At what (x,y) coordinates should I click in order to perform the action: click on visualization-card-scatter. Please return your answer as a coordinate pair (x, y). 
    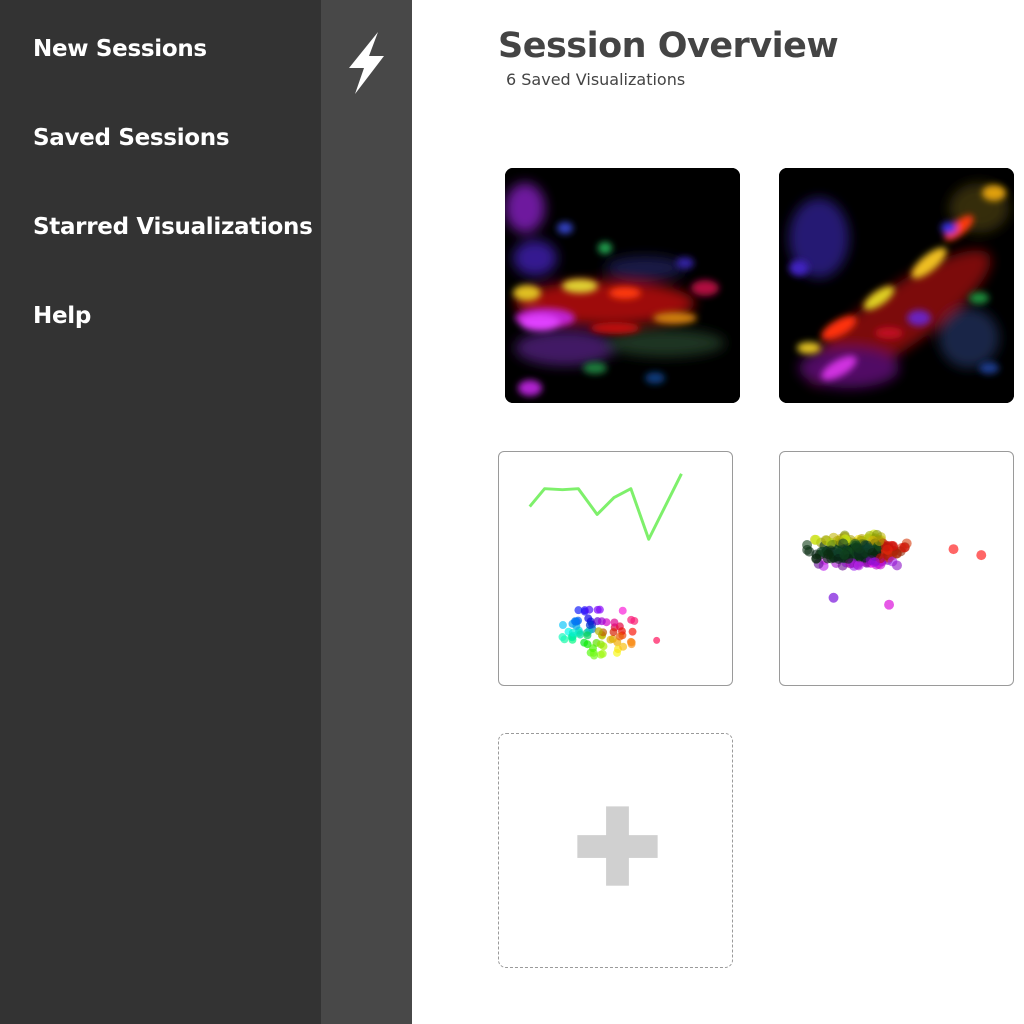
    Looking at the image, I should click on (896, 568).